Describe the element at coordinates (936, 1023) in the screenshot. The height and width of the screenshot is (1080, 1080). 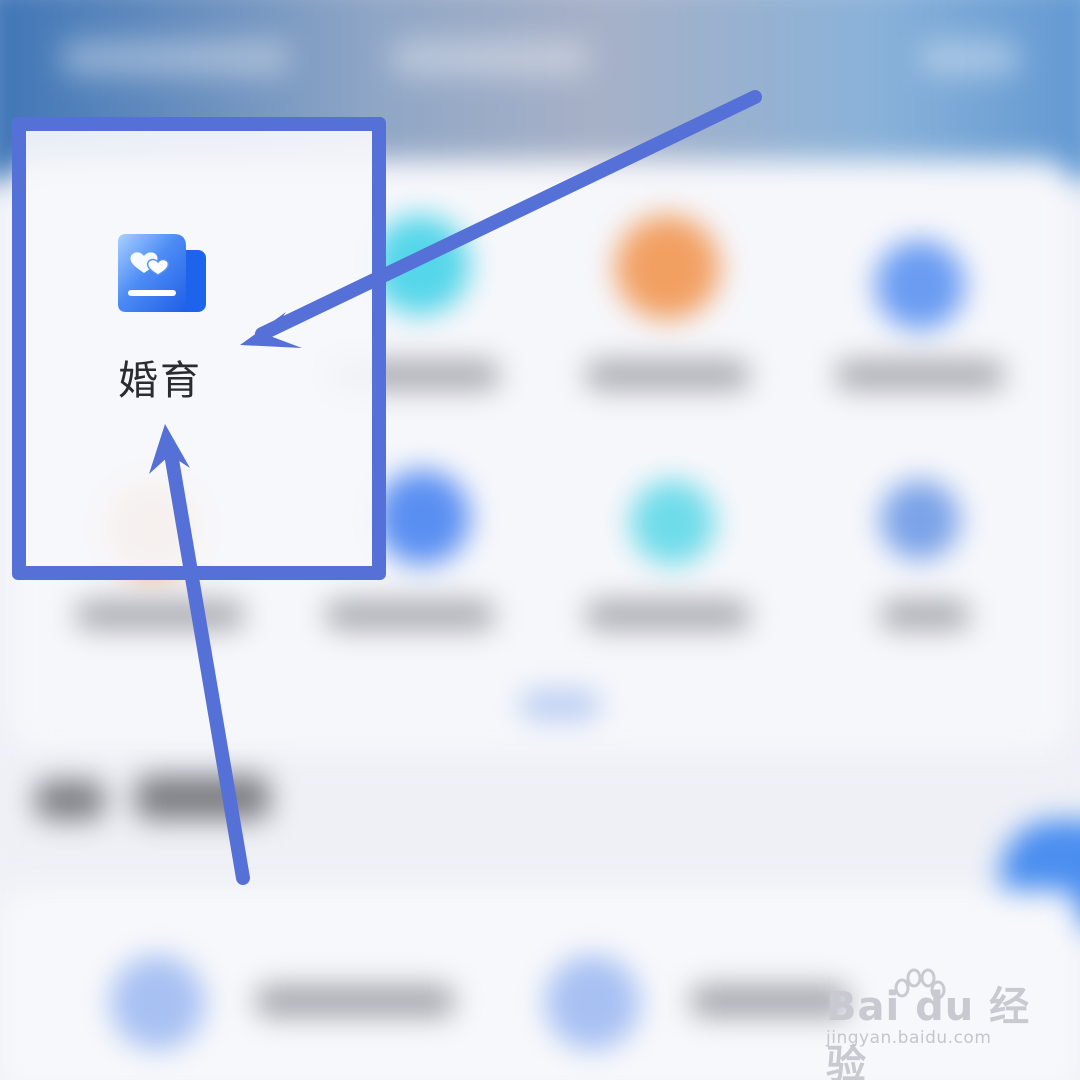
I see `baidu-jingyan-watermark: Bai du 经验 jingyan.baidu.com` at that location.